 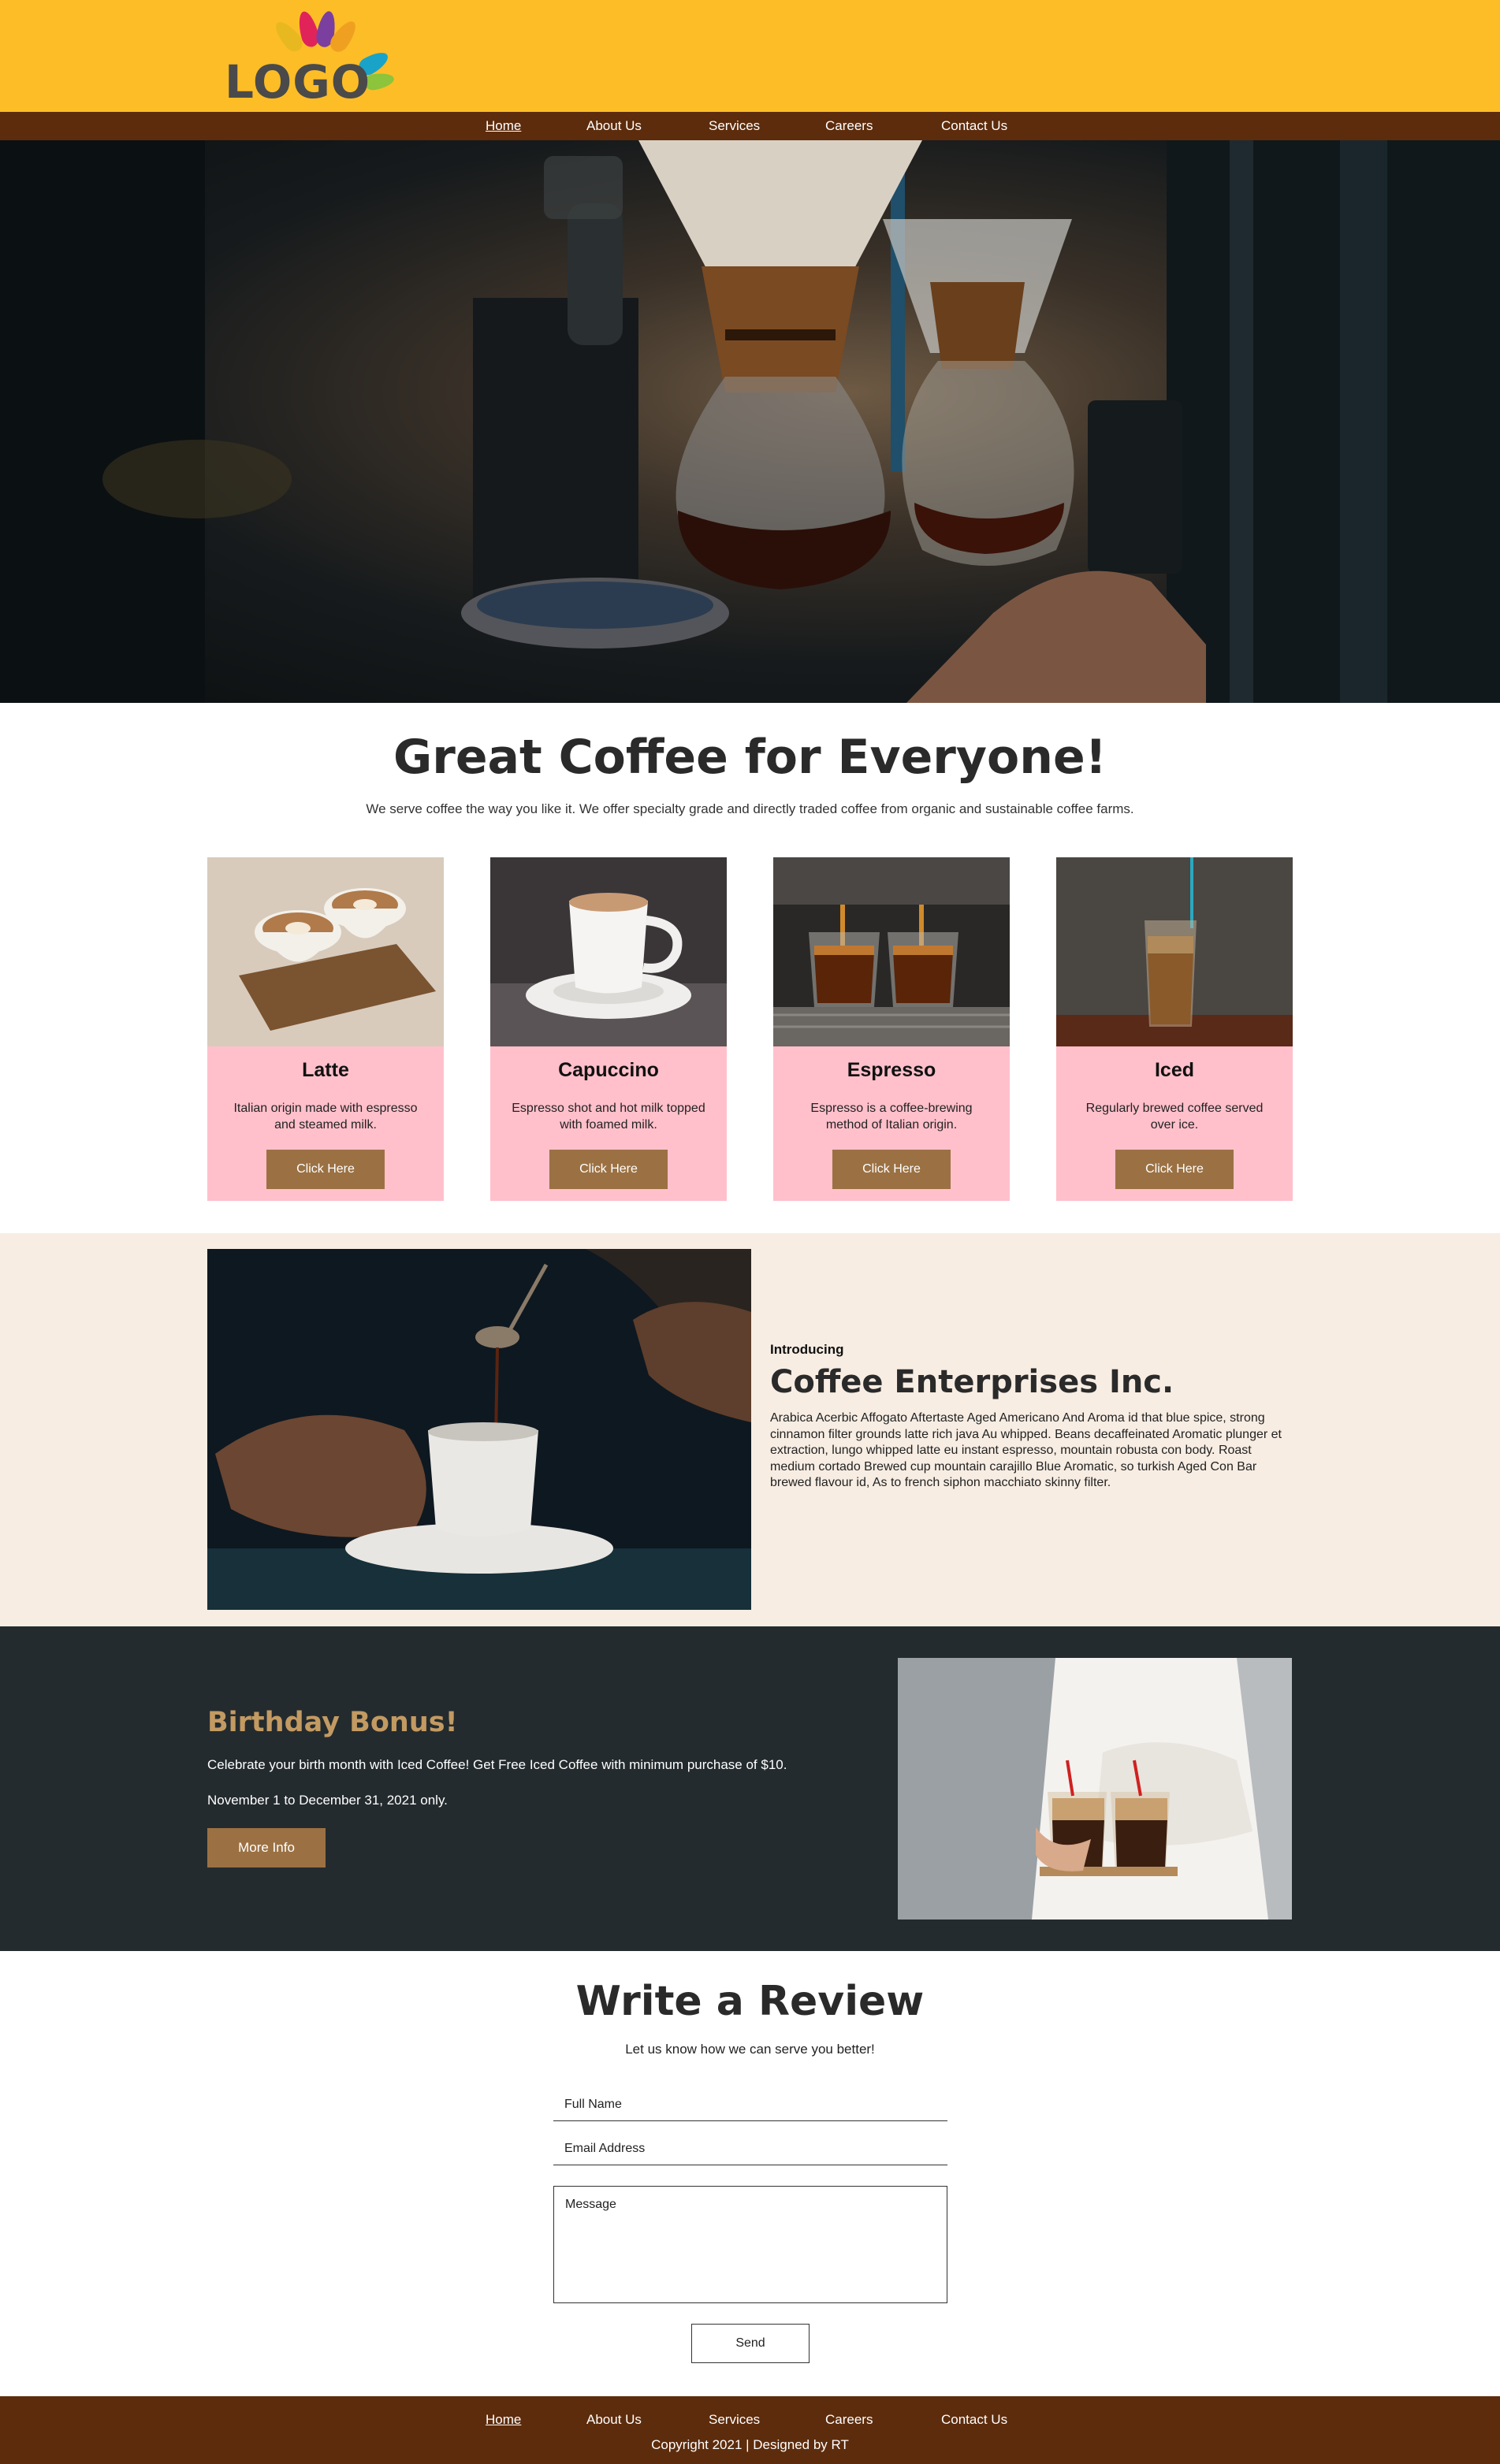 What do you see at coordinates (327, 1800) in the screenshot?
I see `birthday-dates: November 1 to December 31, 2021 only.` at bounding box center [327, 1800].